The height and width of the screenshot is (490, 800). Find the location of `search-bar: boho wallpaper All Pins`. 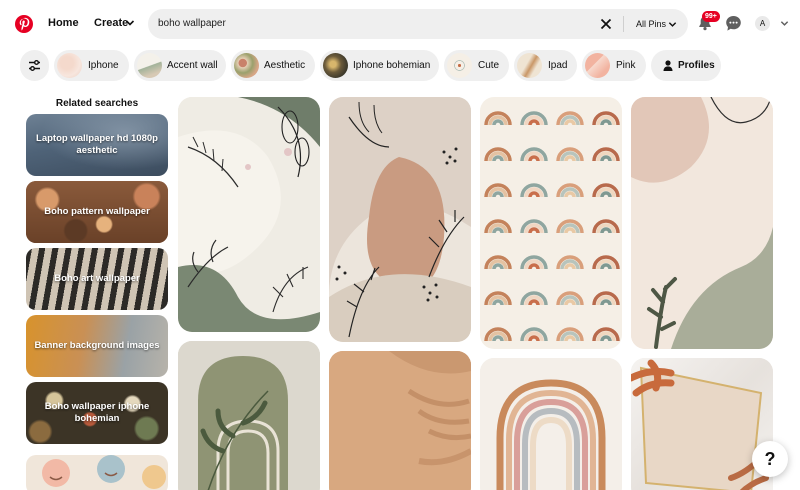

search-bar: boho wallpaper All Pins is located at coordinates (418, 24).